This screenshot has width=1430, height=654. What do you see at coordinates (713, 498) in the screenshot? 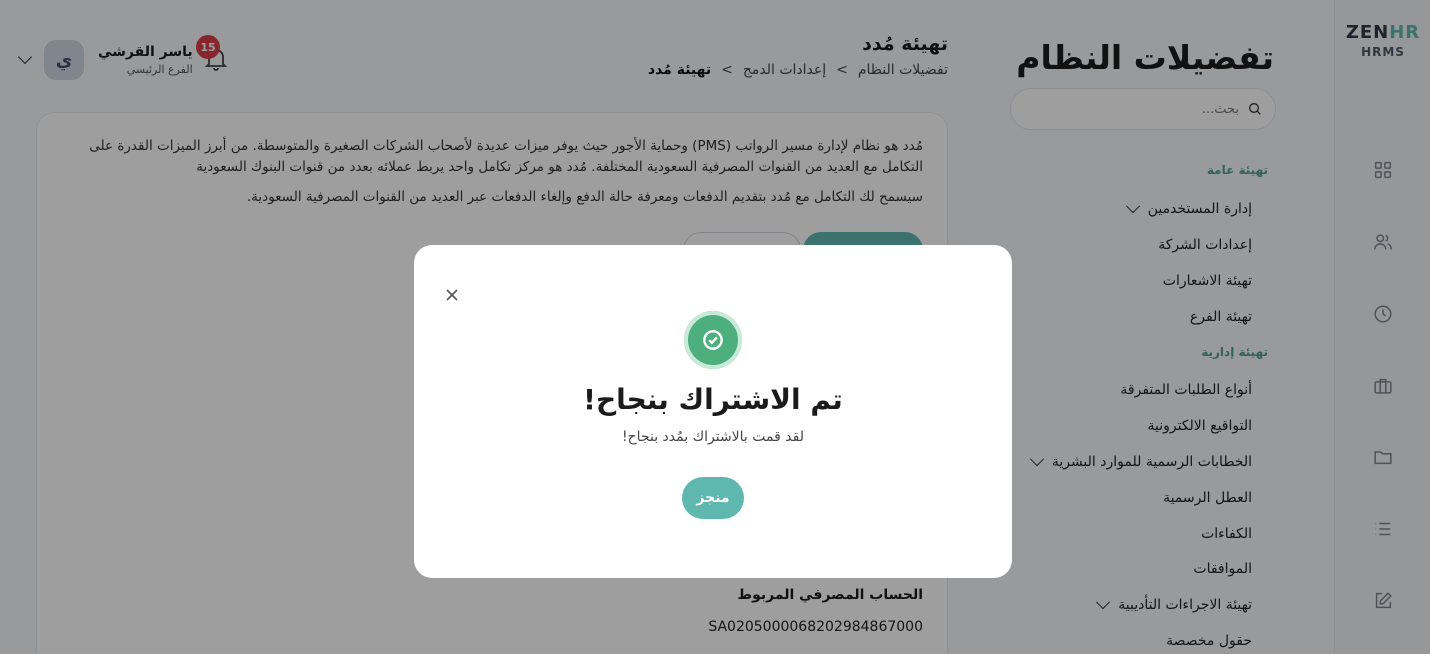
I see `done-button: منجز` at bounding box center [713, 498].